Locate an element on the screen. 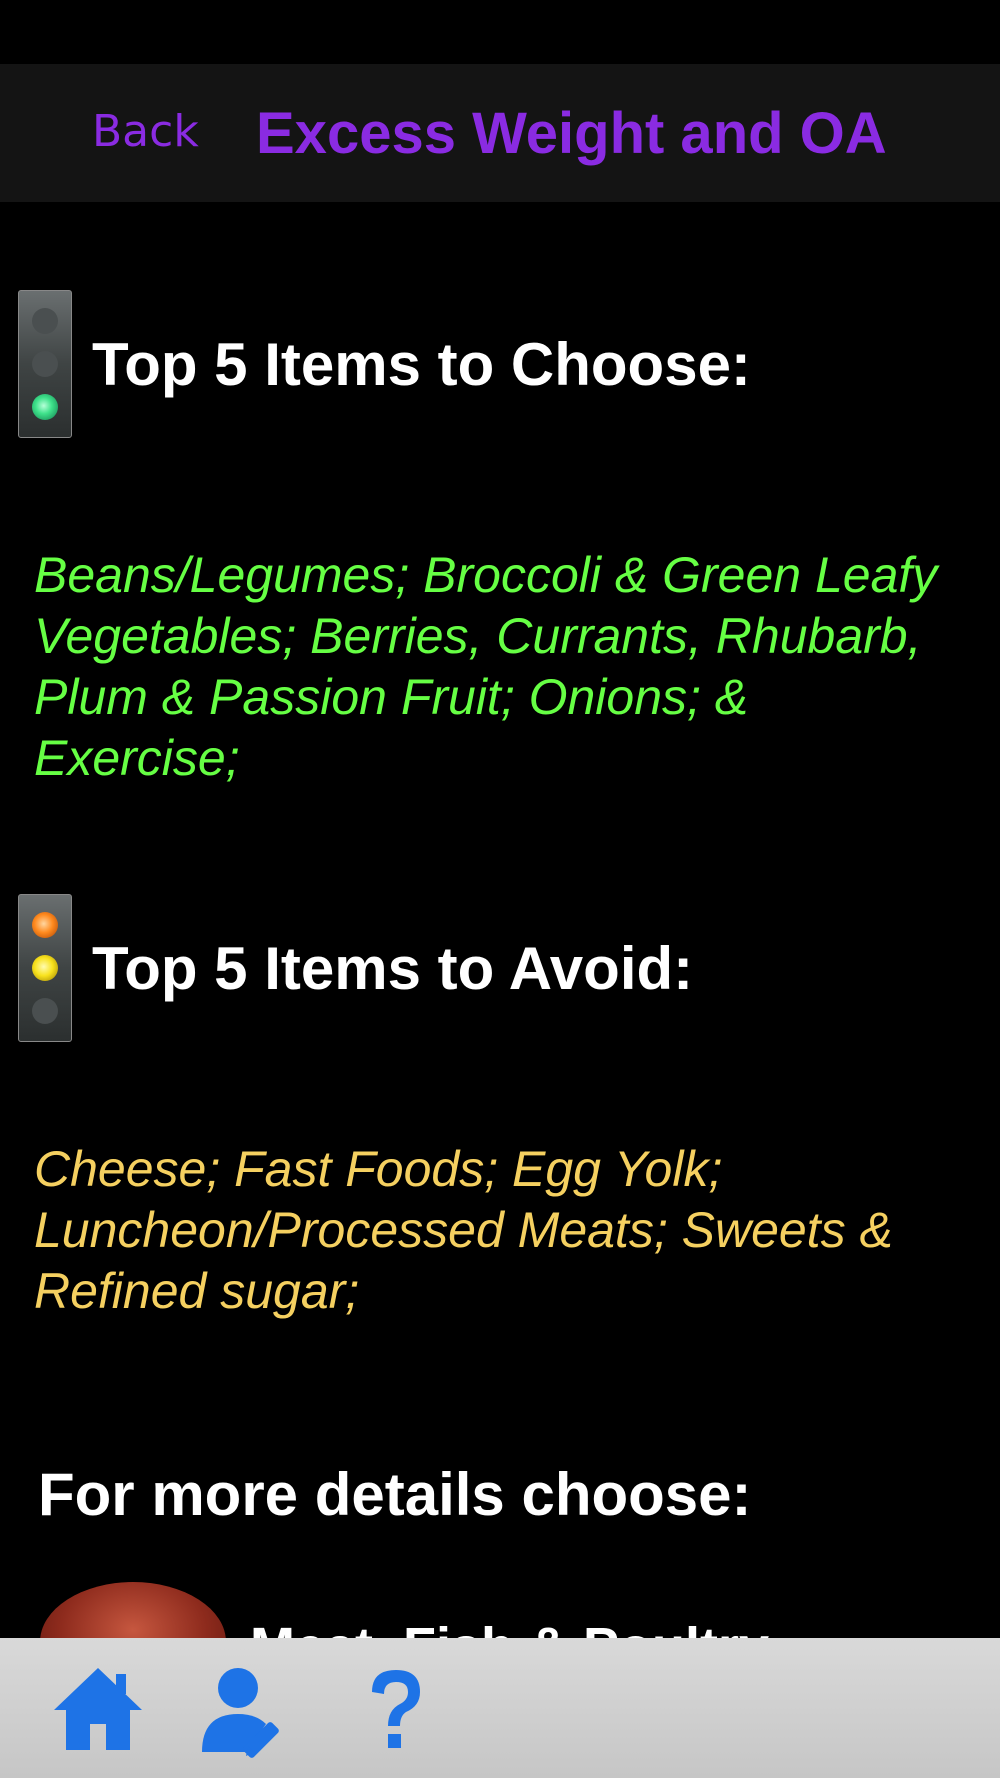 This screenshot has height=1778, width=1000. page-title: Excess Weight and OA is located at coordinates (571, 133).